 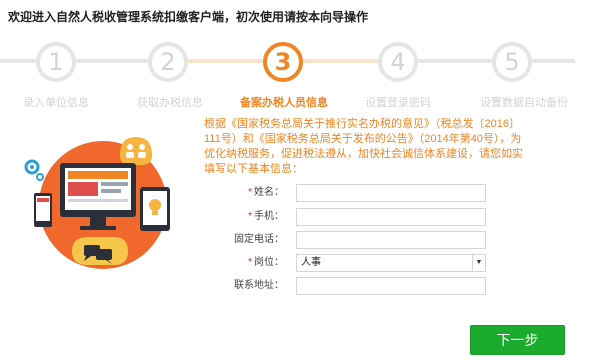 I want to click on name-label: * 姓名：, so click(x=266, y=192).